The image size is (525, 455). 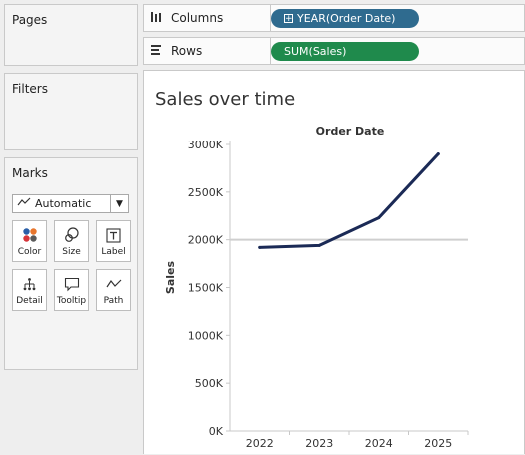 What do you see at coordinates (29, 301) in the screenshot?
I see `detail-label: Detail` at bounding box center [29, 301].